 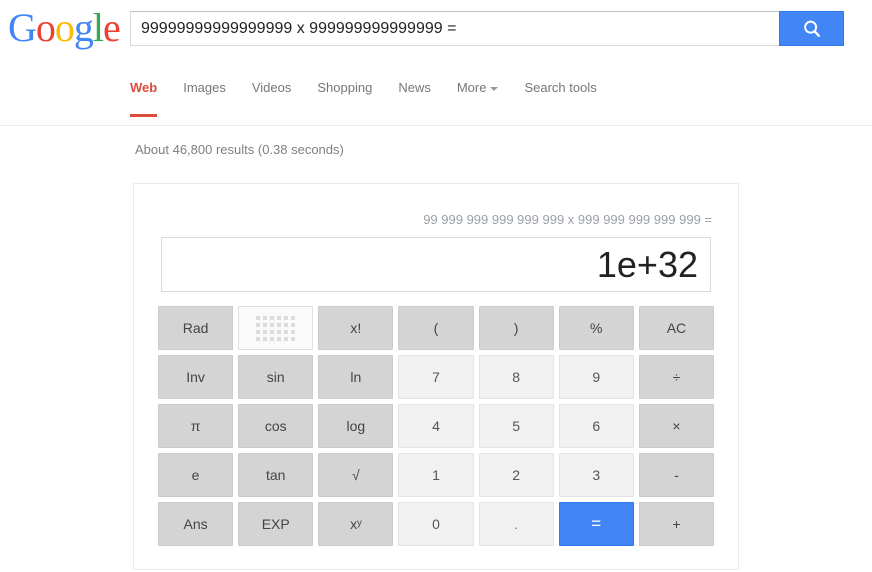 What do you see at coordinates (436, 264) in the screenshot?
I see `calculator-display: 1e+32` at bounding box center [436, 264].